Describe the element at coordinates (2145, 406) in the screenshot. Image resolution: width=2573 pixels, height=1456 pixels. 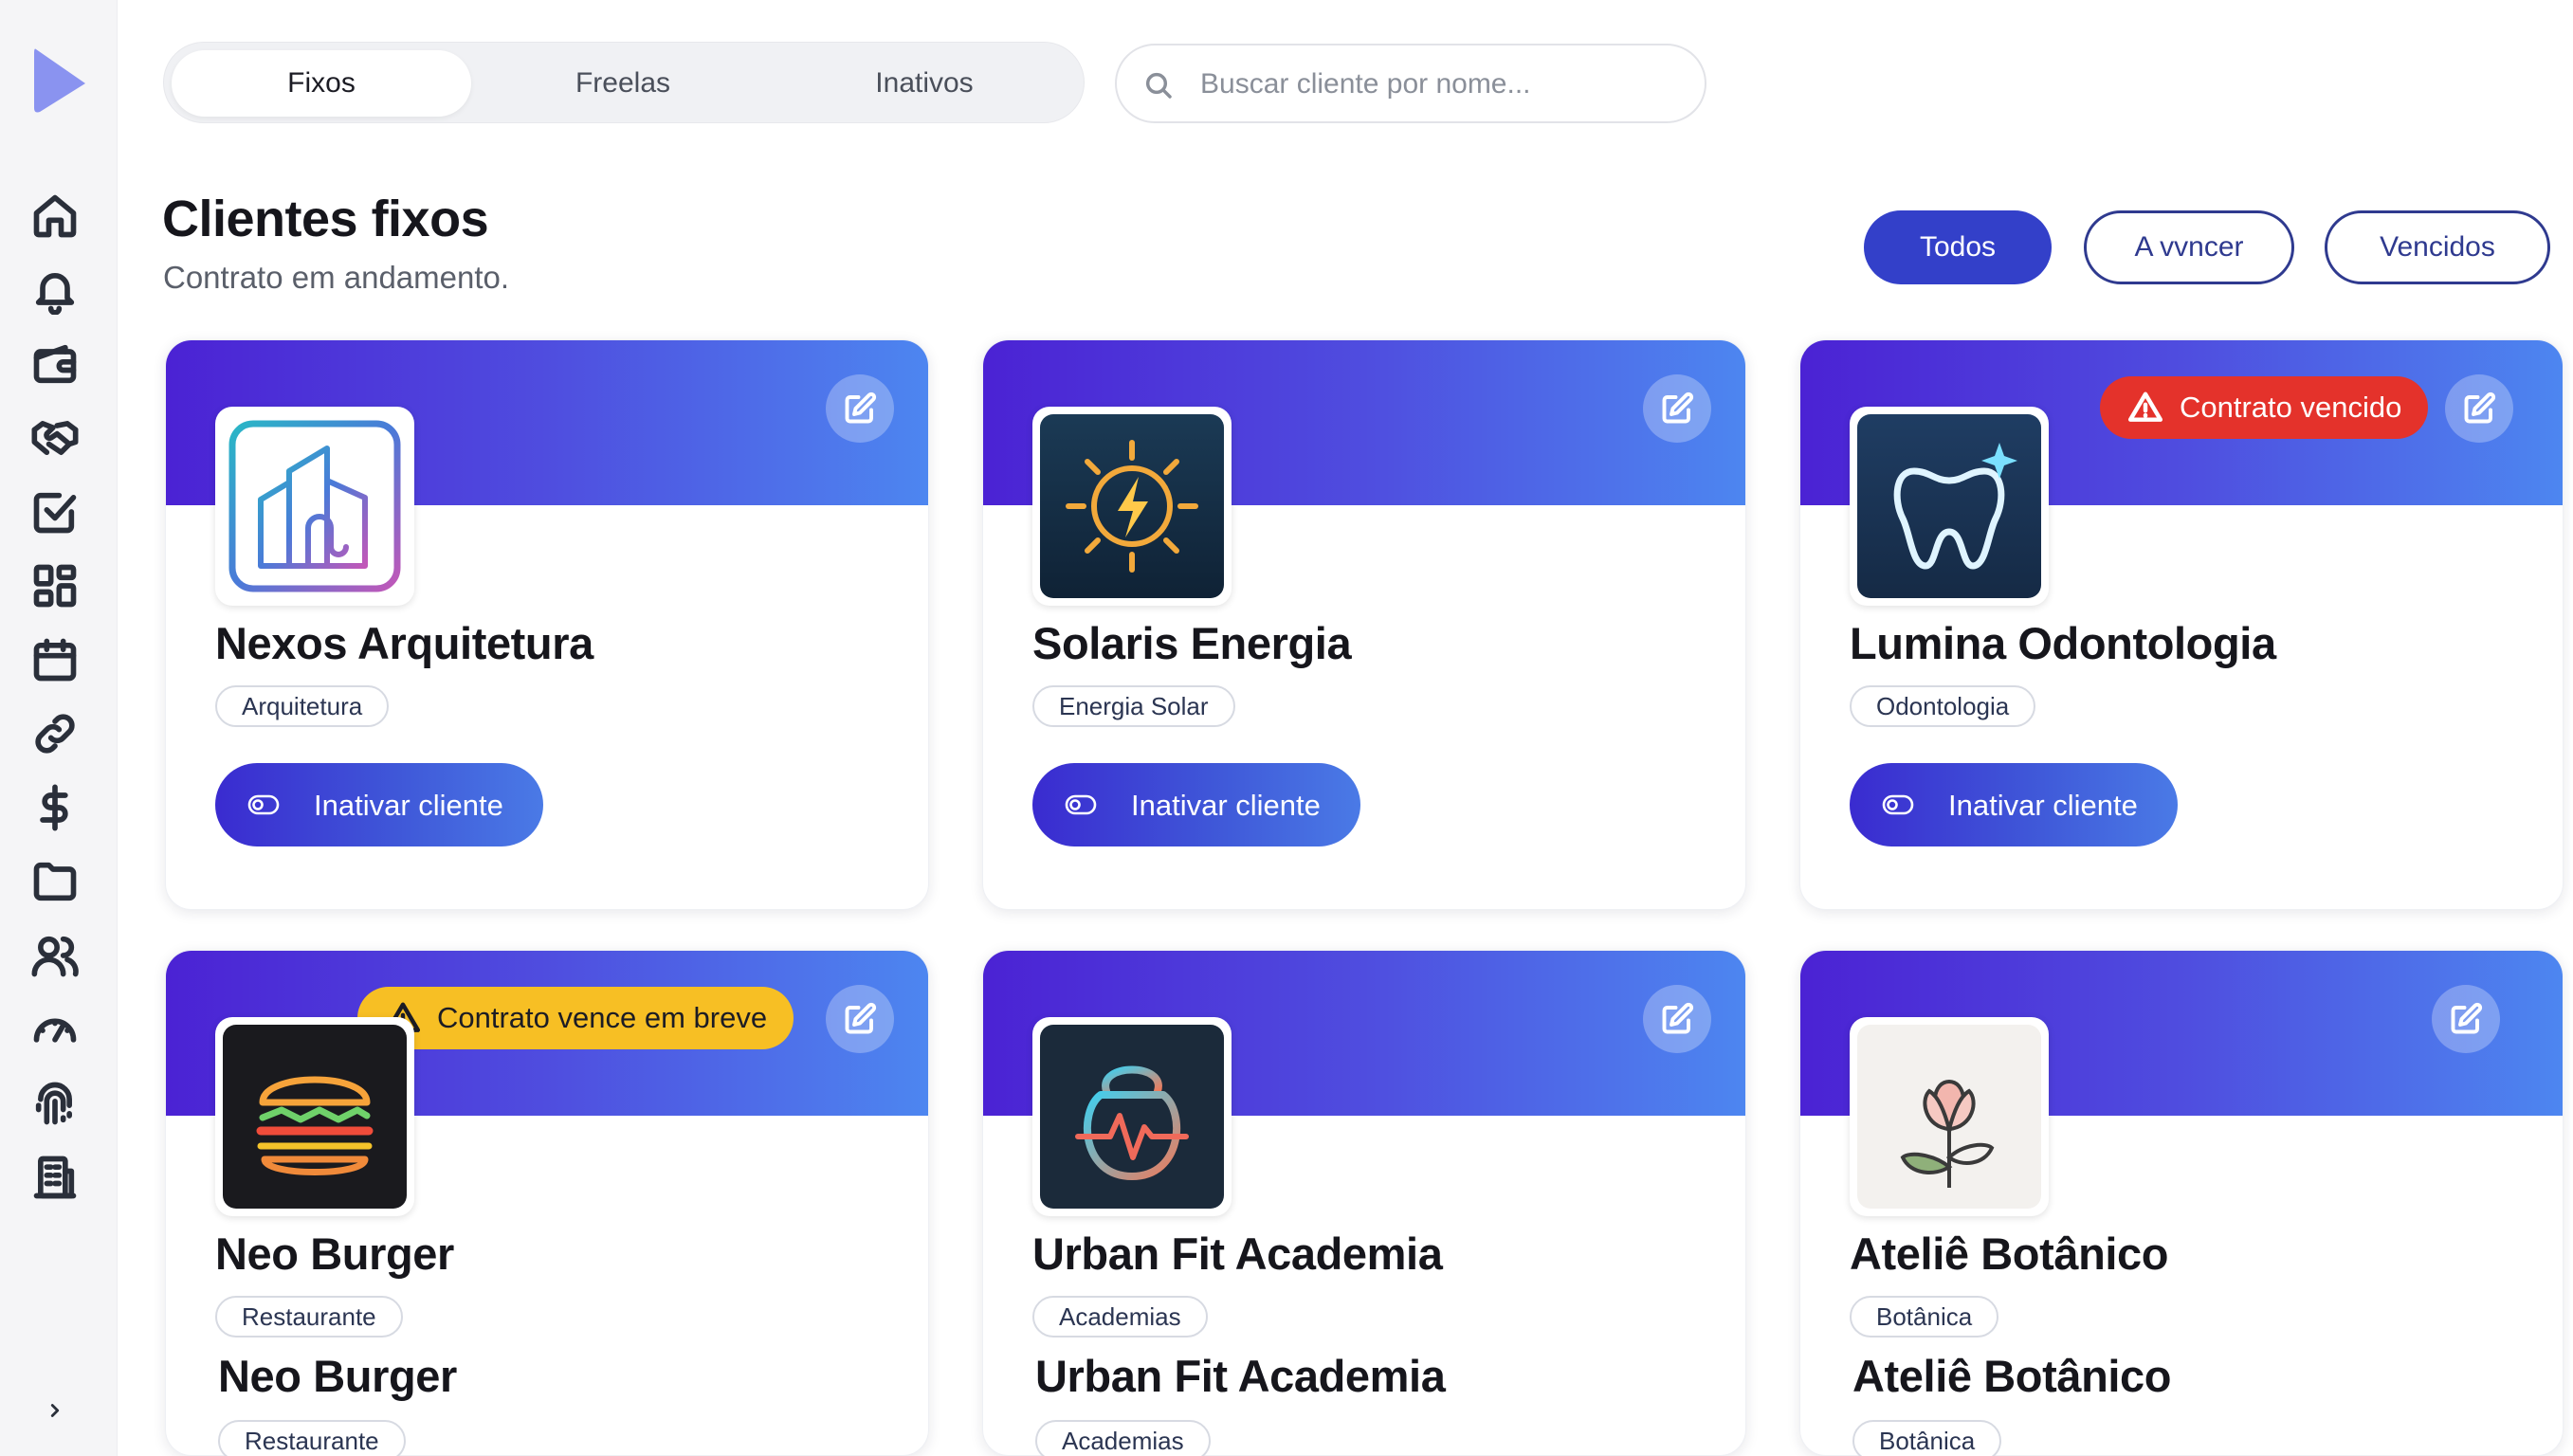
I see `warning-icon` at that location.